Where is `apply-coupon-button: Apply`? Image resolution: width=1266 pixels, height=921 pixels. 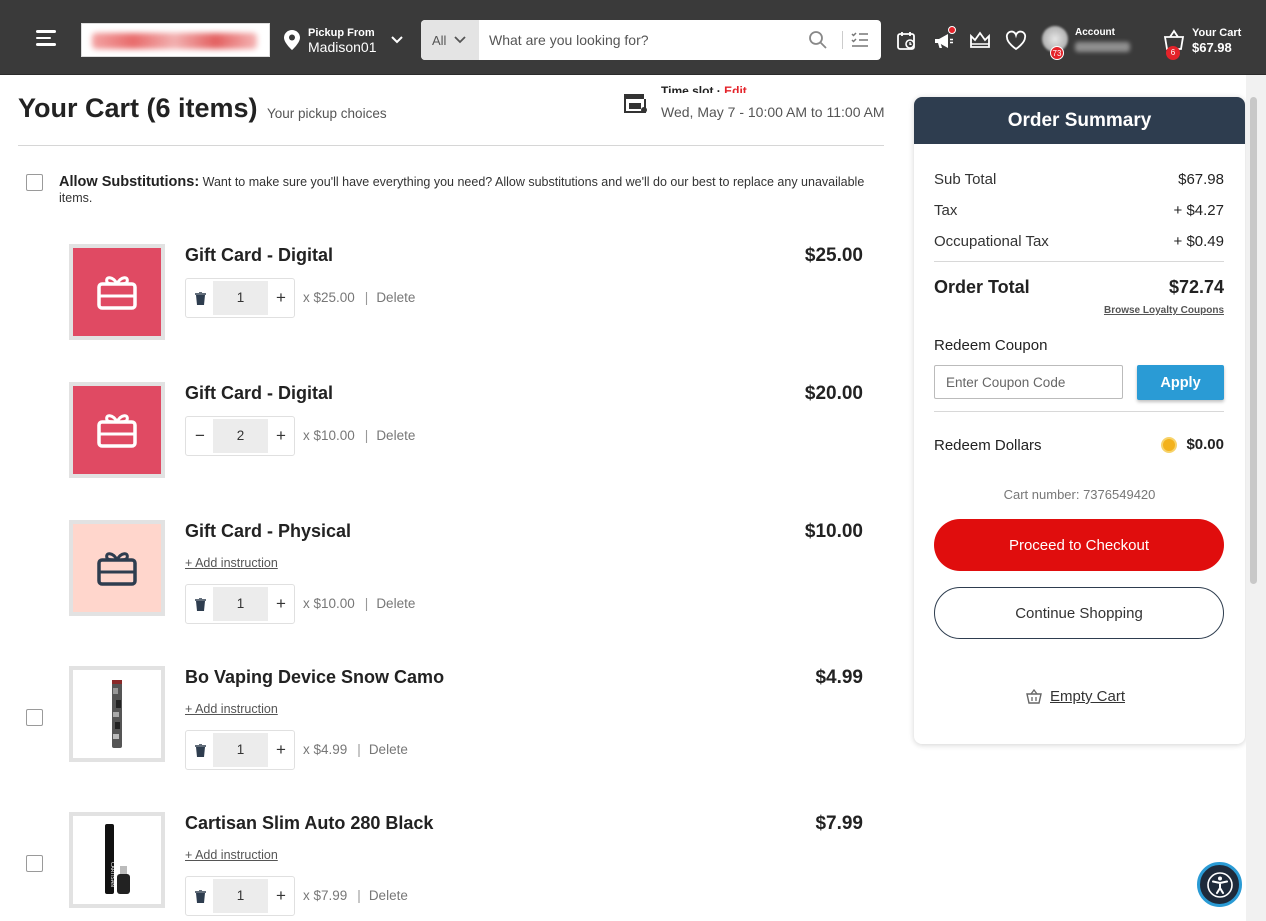 apply-coupon-button: Apply is located at coordinates (1180, 382).